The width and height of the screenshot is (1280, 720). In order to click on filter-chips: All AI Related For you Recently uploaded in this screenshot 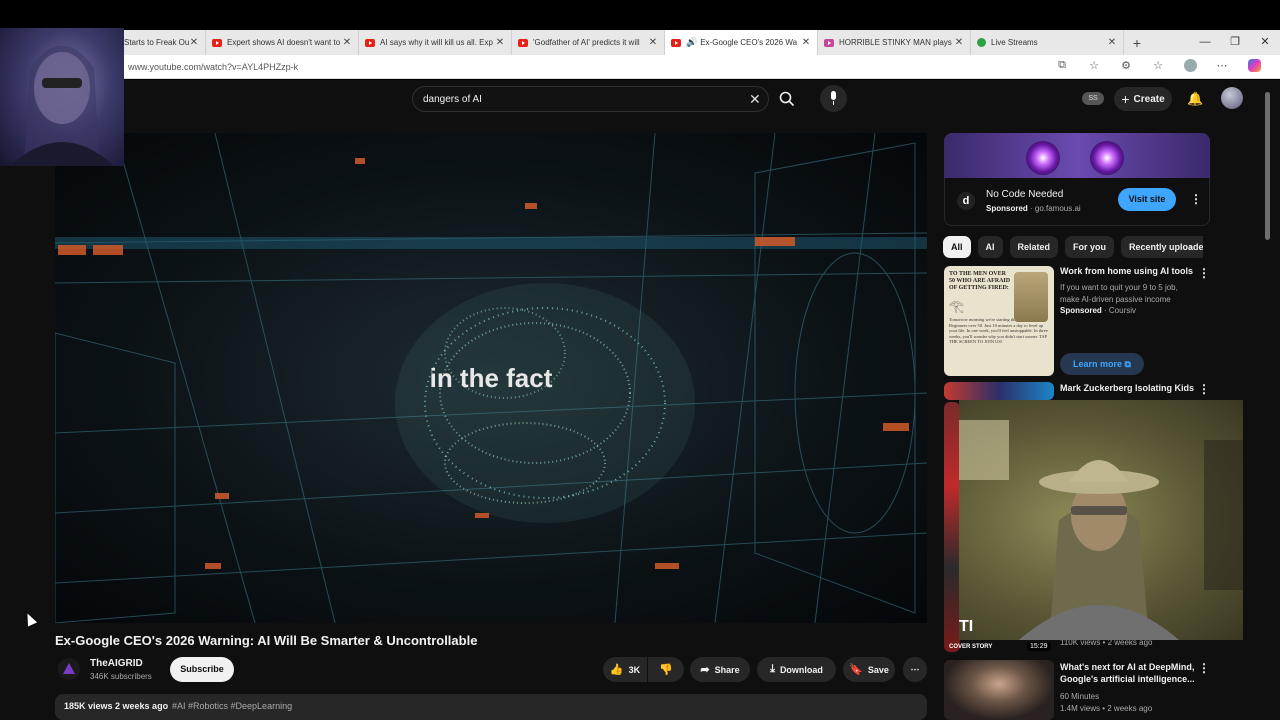, I will do `click(1073, 247)`.